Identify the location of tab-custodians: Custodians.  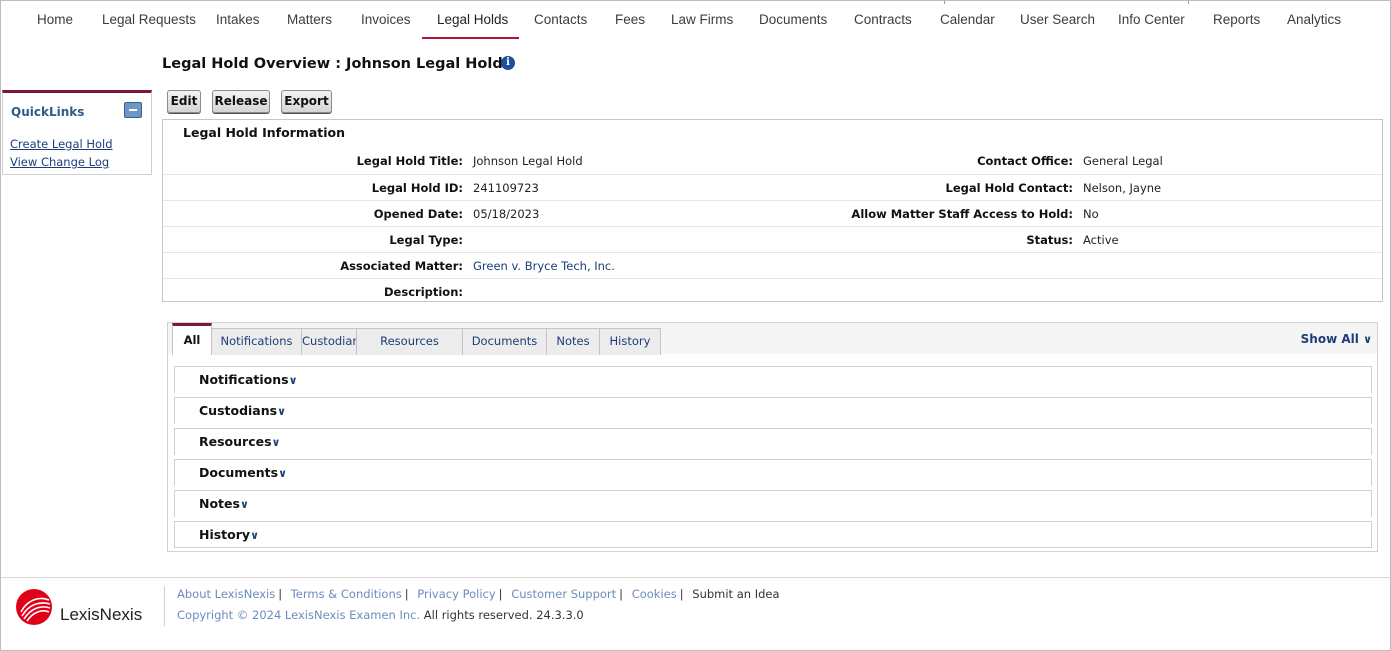
(333, 341).